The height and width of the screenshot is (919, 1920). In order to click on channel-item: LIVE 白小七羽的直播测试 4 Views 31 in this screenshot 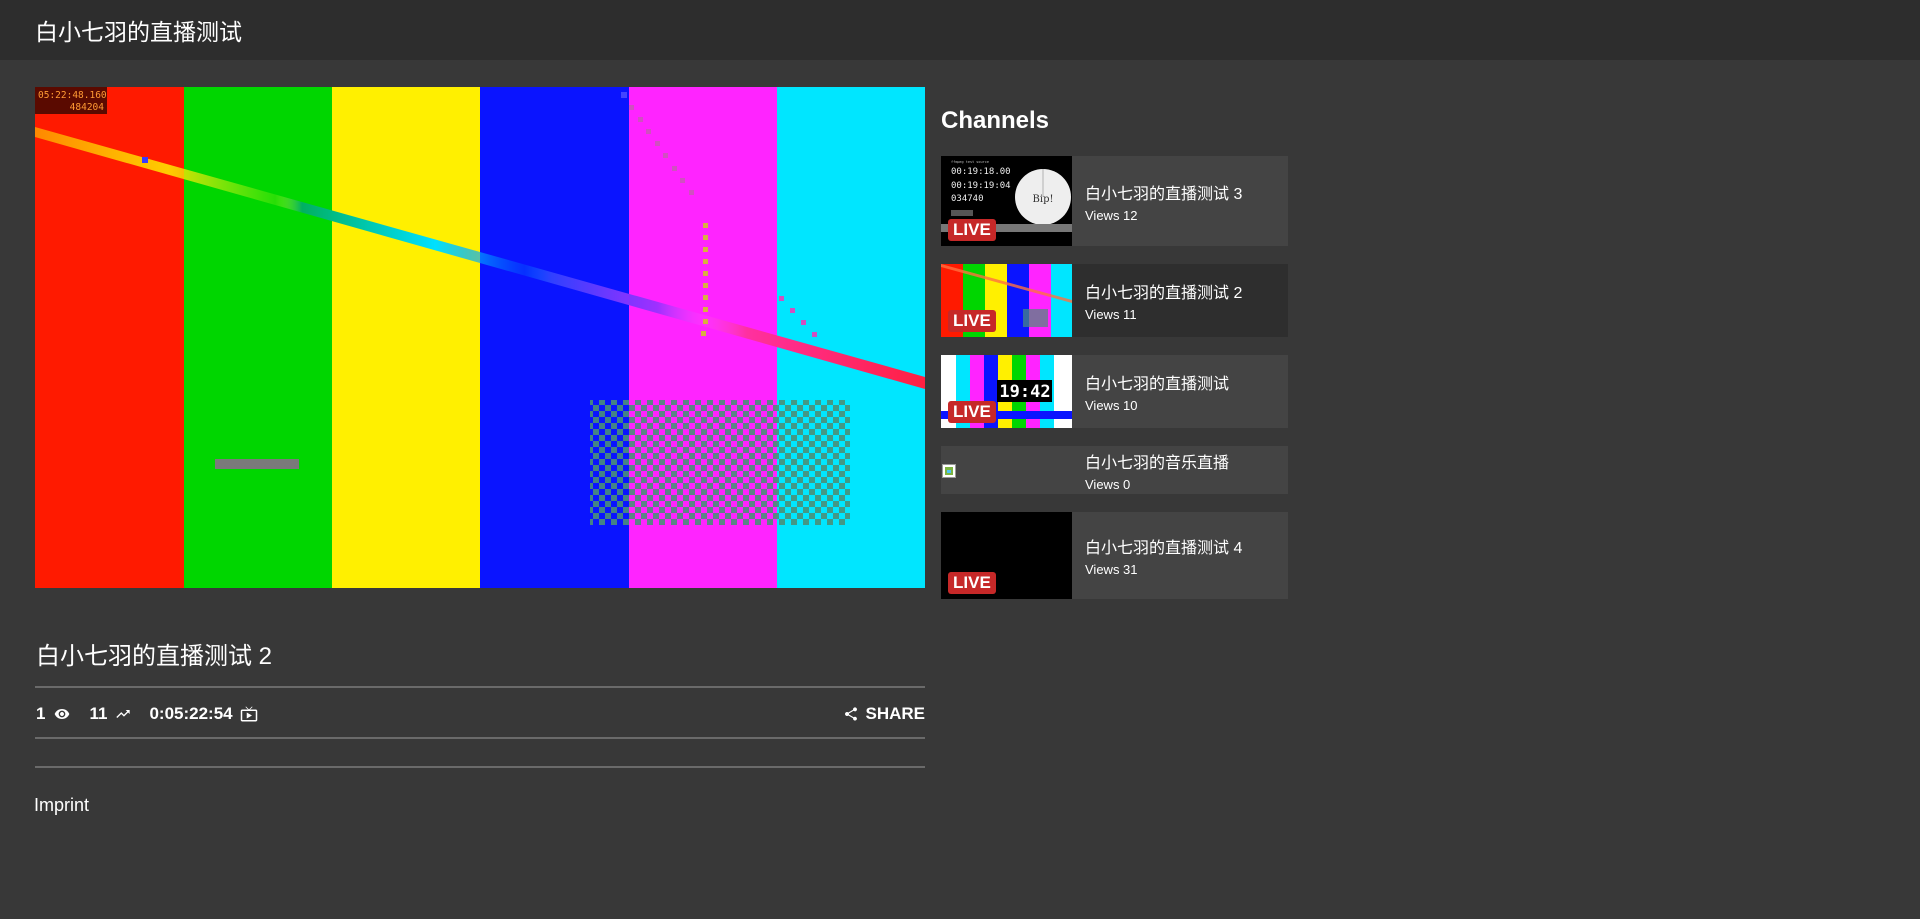, I will do `click(1114, 555)`.